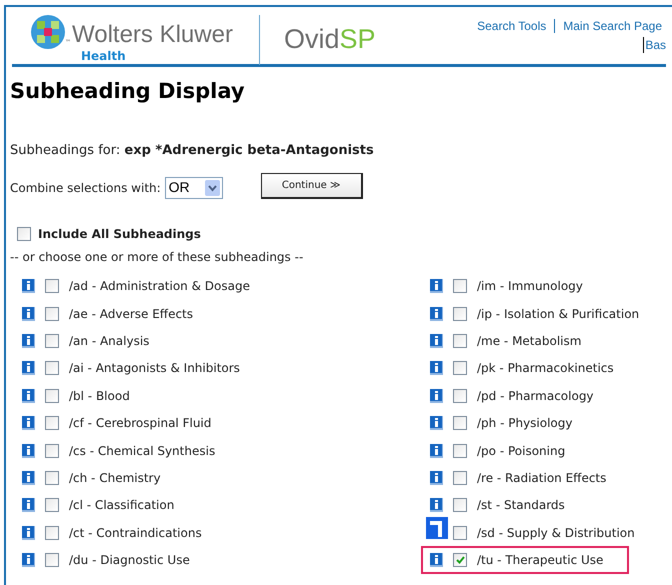 This screenshot has width=672, height=585. I want to click on subheading-label: /cl - Classification, so click(121, 505).